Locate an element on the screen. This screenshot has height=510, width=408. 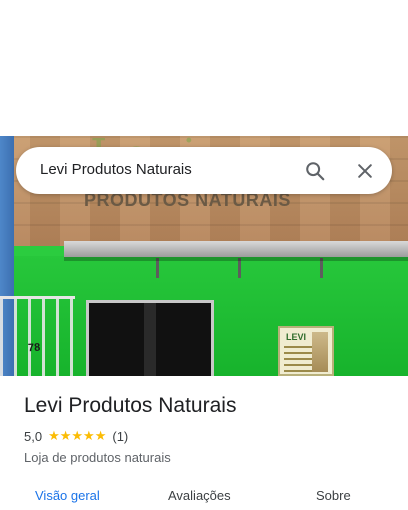
rating-row: 5,0 ★★★★★ (1) is located at coordinates (76, 436).